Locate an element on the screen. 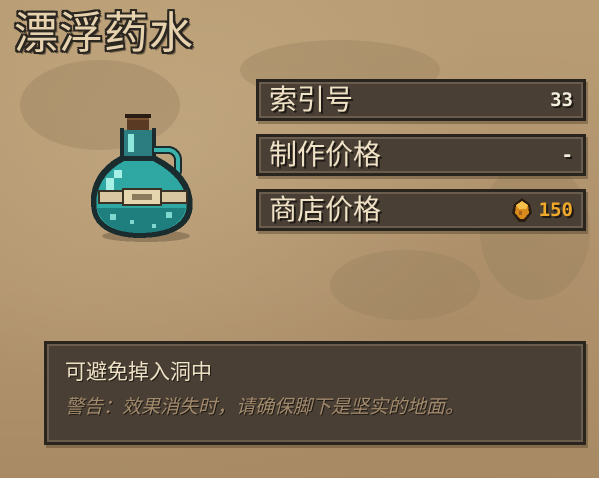  stat-row-index: 索引号 33 is located at coordinates (421, 100).